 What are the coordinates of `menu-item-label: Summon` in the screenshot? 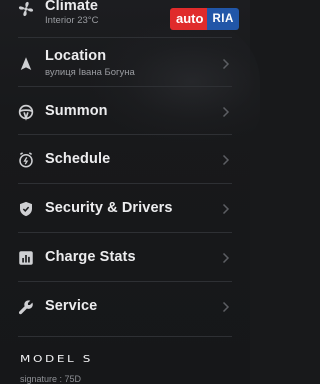 It's located at (76, 111).